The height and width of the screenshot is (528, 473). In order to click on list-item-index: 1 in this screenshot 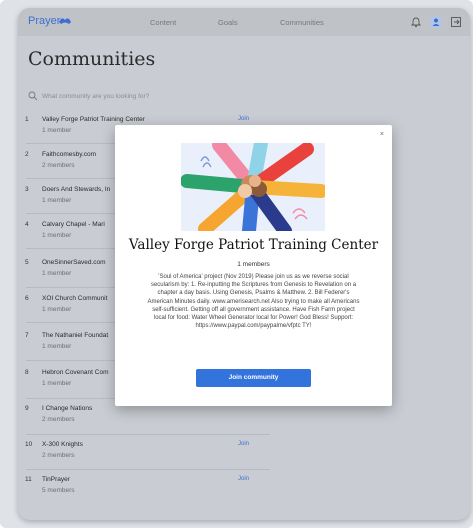, I will do `click(27, 119)`.